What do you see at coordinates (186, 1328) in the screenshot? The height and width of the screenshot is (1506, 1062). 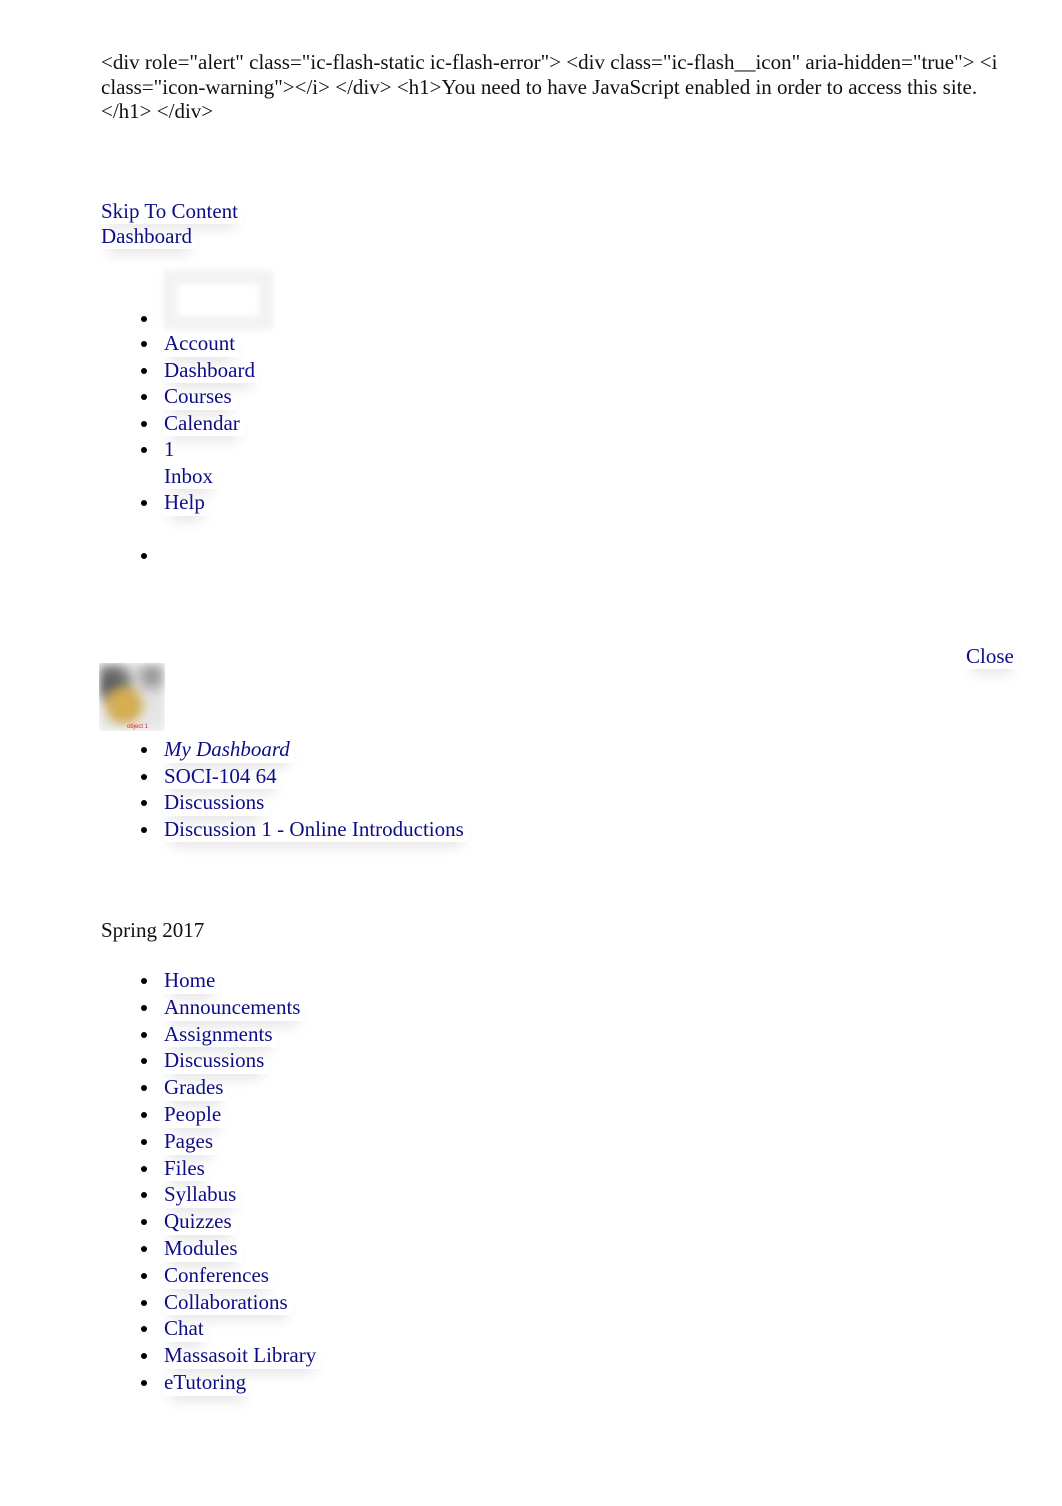 I see `course-nav-chat: Chat` at bounding box center [186, 1328].